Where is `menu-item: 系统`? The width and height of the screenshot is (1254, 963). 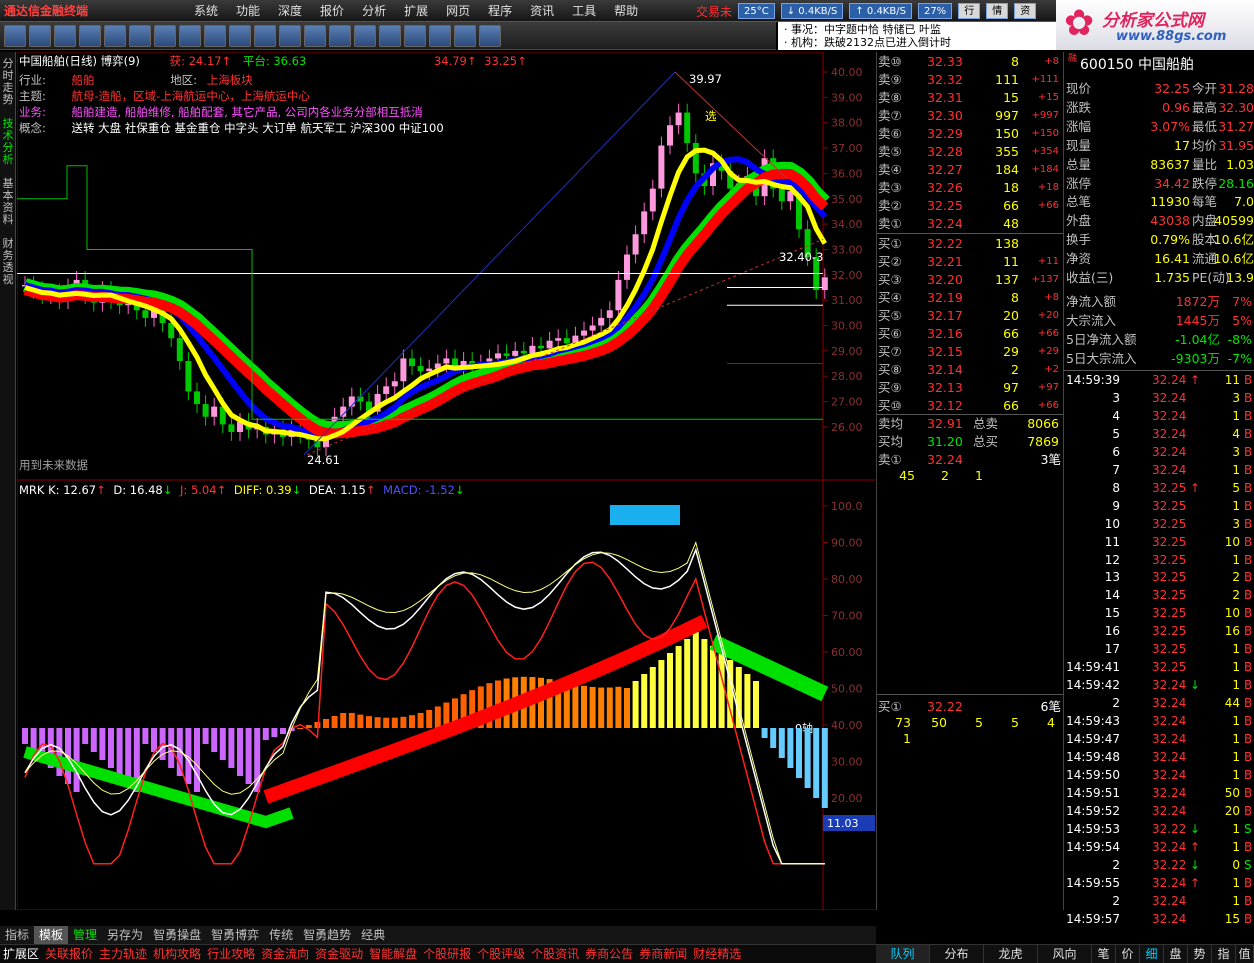 menu-item: 系统 is located at coordinates (206, 11).